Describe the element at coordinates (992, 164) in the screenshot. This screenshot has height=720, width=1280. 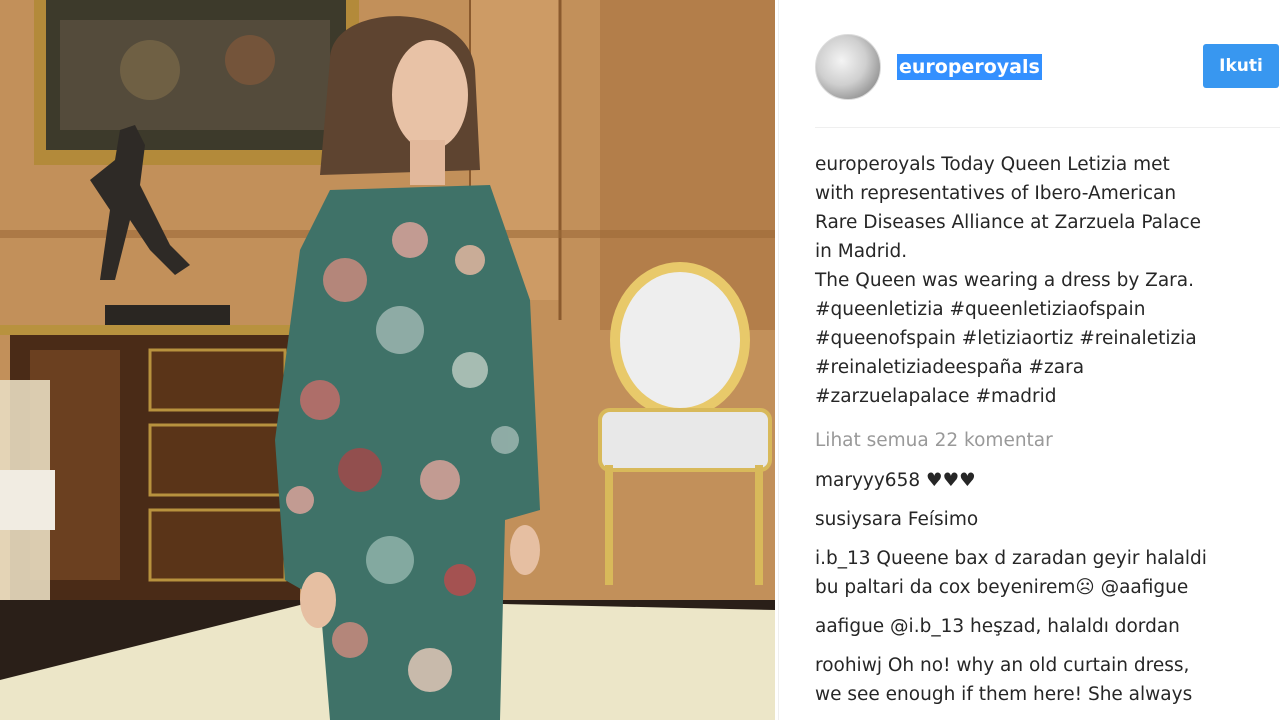
I see `caption-line: europeroyals Today Queen Letizia met` at that location.